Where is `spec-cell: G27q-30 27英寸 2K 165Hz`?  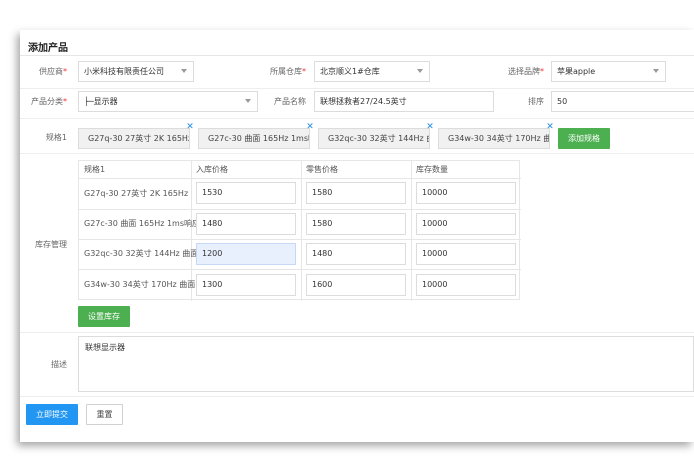
spec-cell: G27q-30 27英寸 2K 165Hz is located at coordinates (136, 193).